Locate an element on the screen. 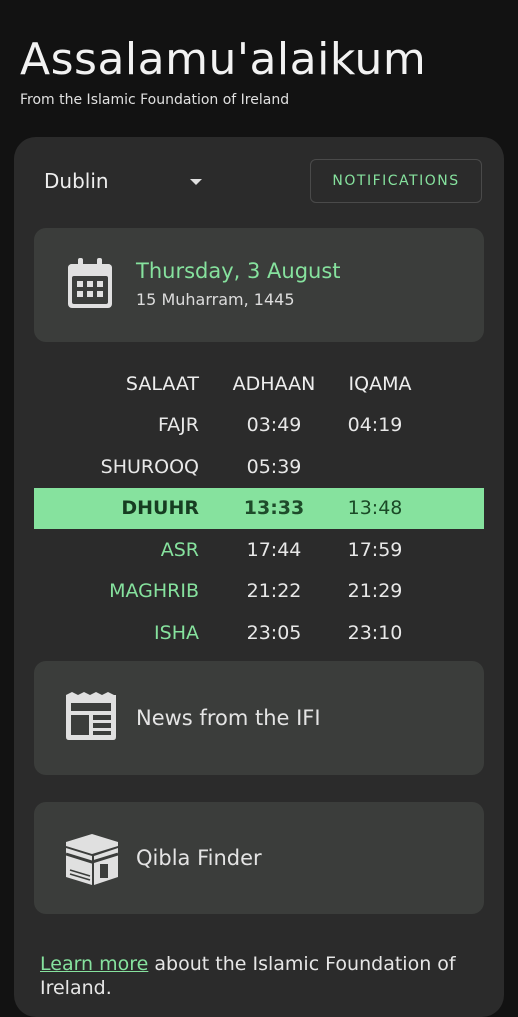  iqama-time: 17:59 is located at coordinates (375, 549).